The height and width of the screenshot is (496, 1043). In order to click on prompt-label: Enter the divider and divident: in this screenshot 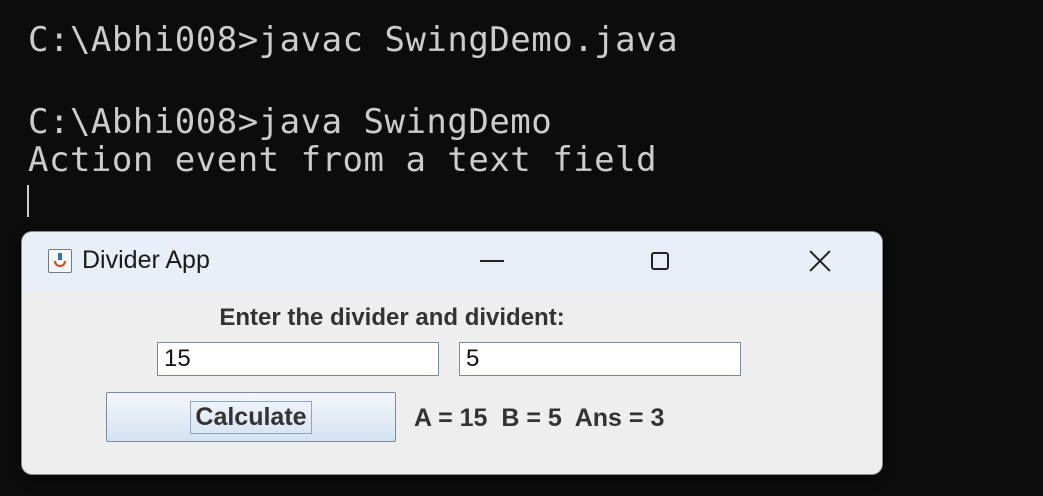, I will do `click(392, 317)`.